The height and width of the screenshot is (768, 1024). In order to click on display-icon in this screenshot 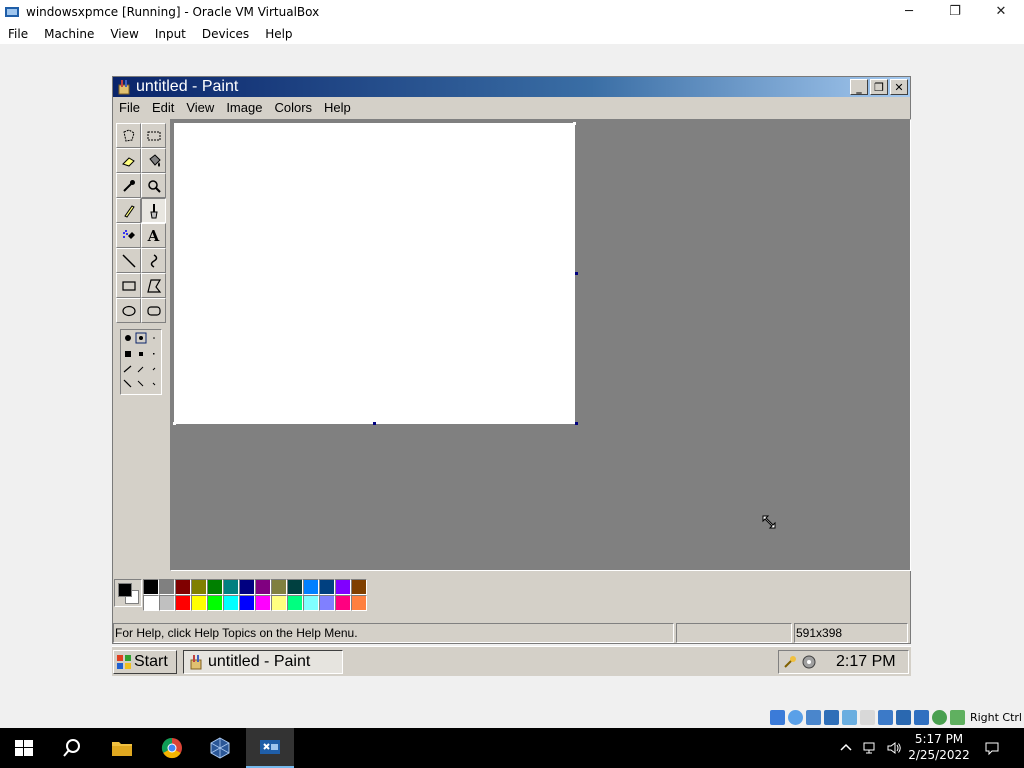, I will do `click(885, 717)`.